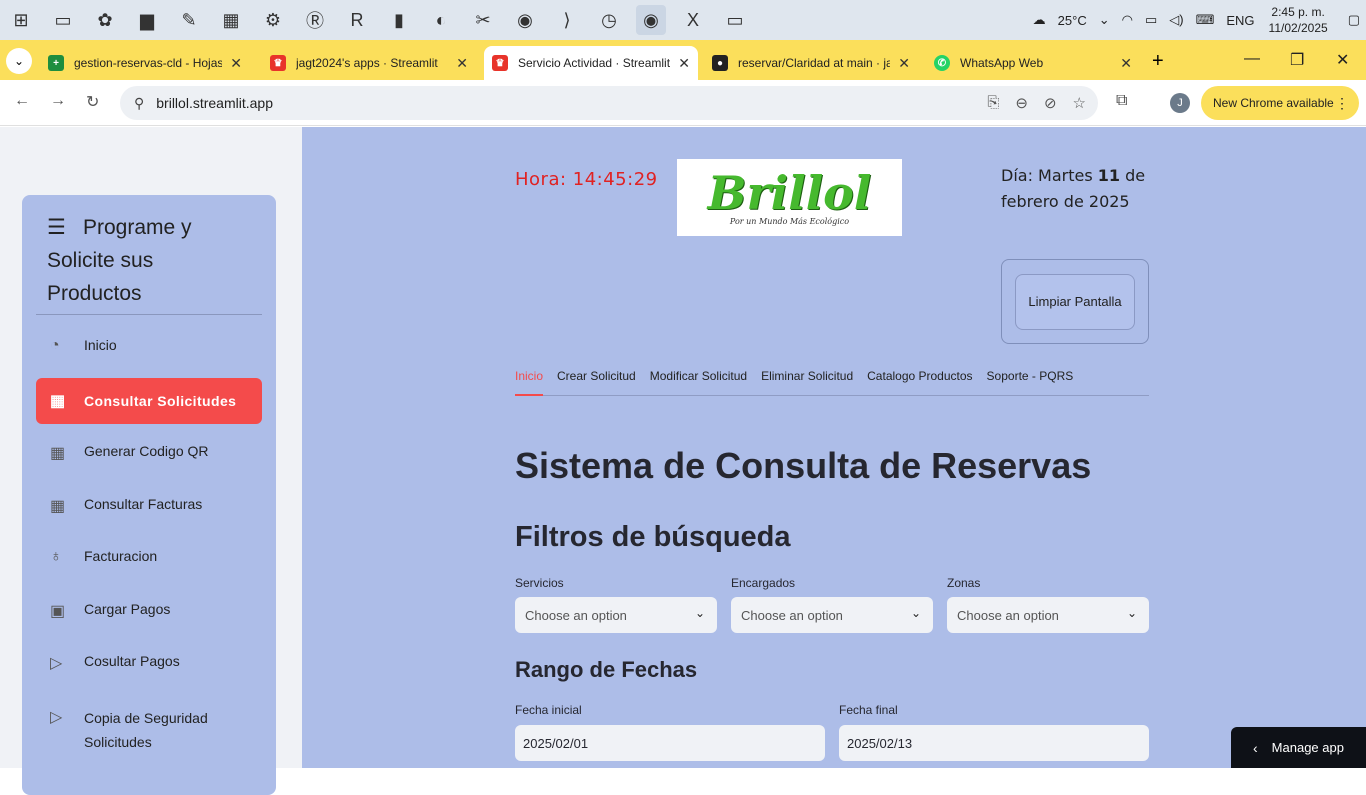 This screenshot has height=795, width=1366. I want to click on sidebar-item-facturacion: ♁ Facturacion, so click(149, 557).